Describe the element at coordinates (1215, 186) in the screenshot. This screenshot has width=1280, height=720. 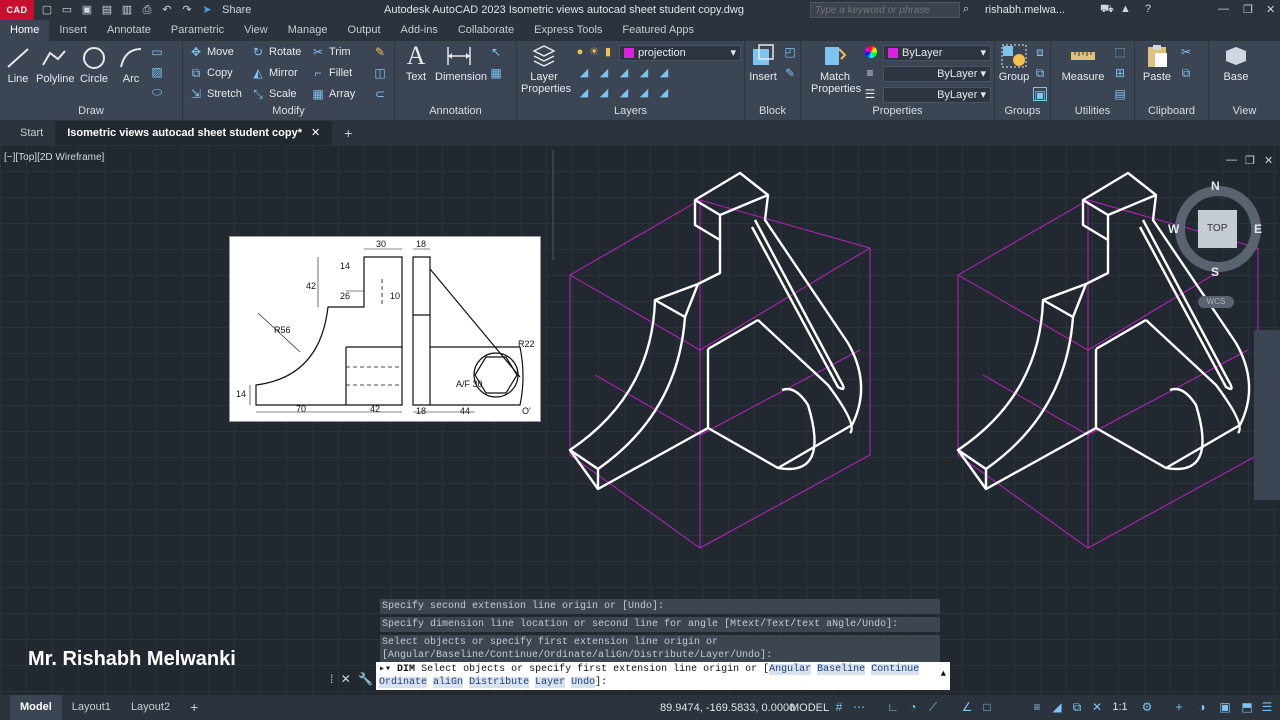
I see `compass-north: N` at that location.